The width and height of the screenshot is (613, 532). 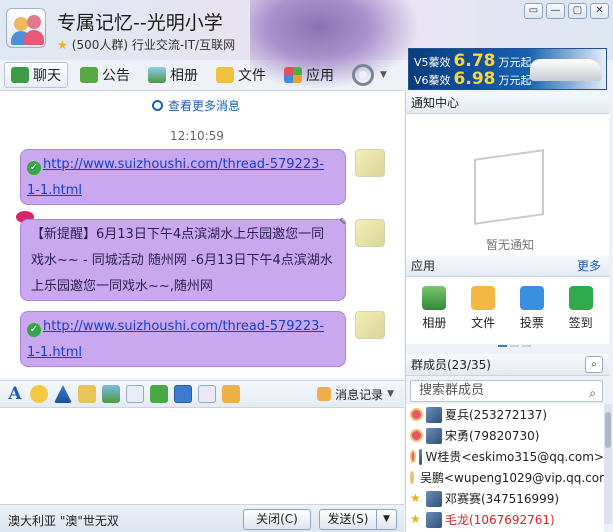 I want to click on app-signin: 签到, so click(x=580, y=315).